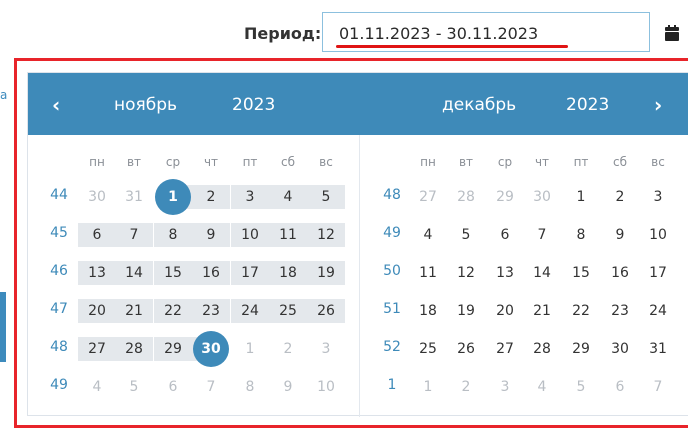 The width and height of the screenshot is (688, 430). I want to click on red-underline-annotation, so click(452, 46).